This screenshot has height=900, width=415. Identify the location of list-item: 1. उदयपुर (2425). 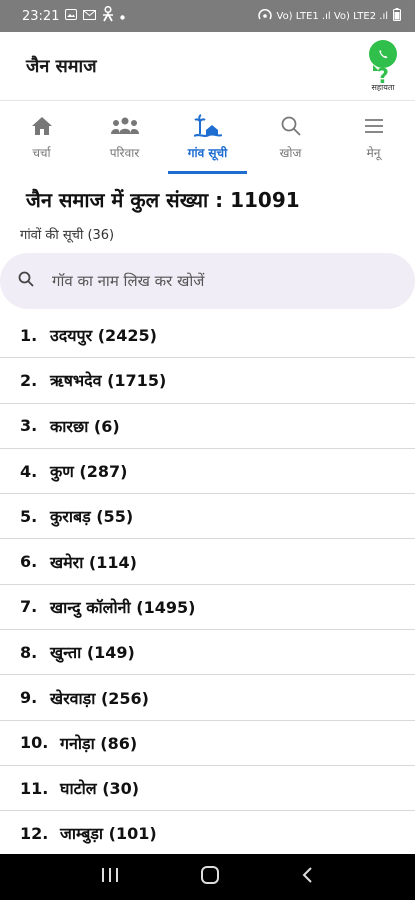
(207, 336).